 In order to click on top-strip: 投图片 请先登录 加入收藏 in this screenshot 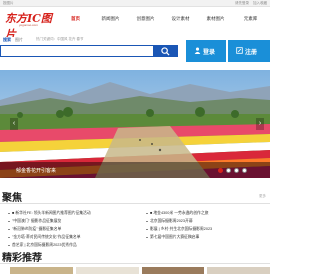, I will do `click(135, 3)`.